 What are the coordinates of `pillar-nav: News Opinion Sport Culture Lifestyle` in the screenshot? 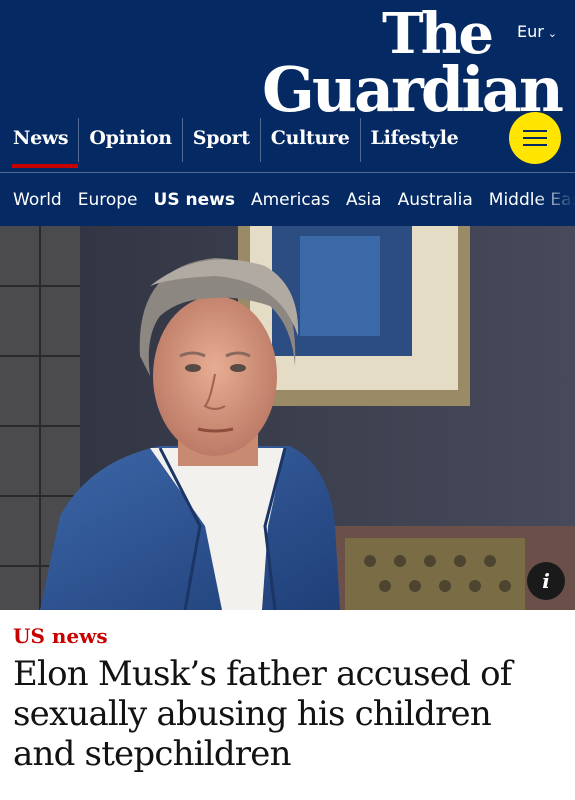 It's located at (234, 143).